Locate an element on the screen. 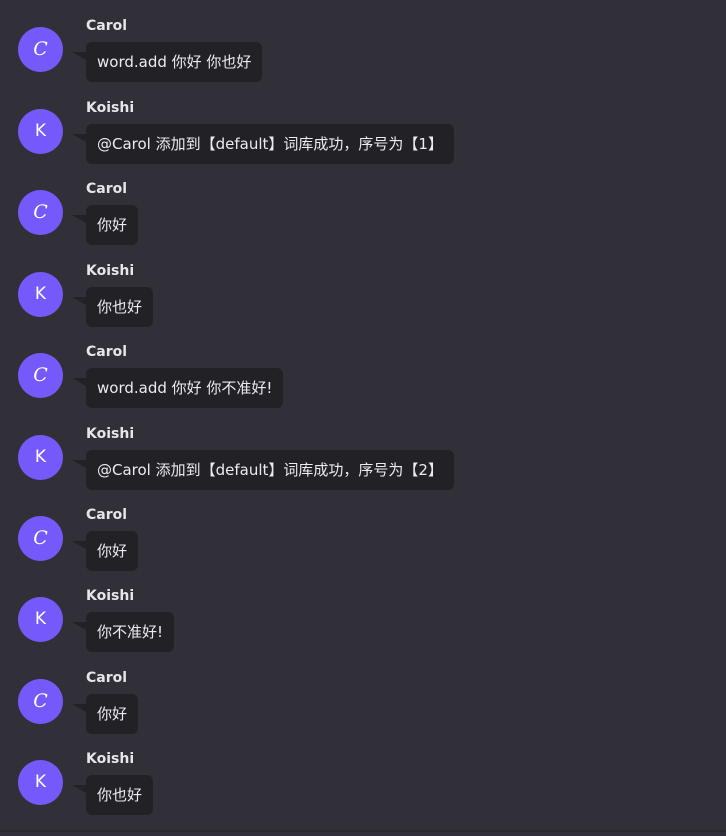 Image resolution: width=726 pixels, height=836 pixels. chat-message: C Carol word.add 你好 你也好 is located at coordinates (363, 54).